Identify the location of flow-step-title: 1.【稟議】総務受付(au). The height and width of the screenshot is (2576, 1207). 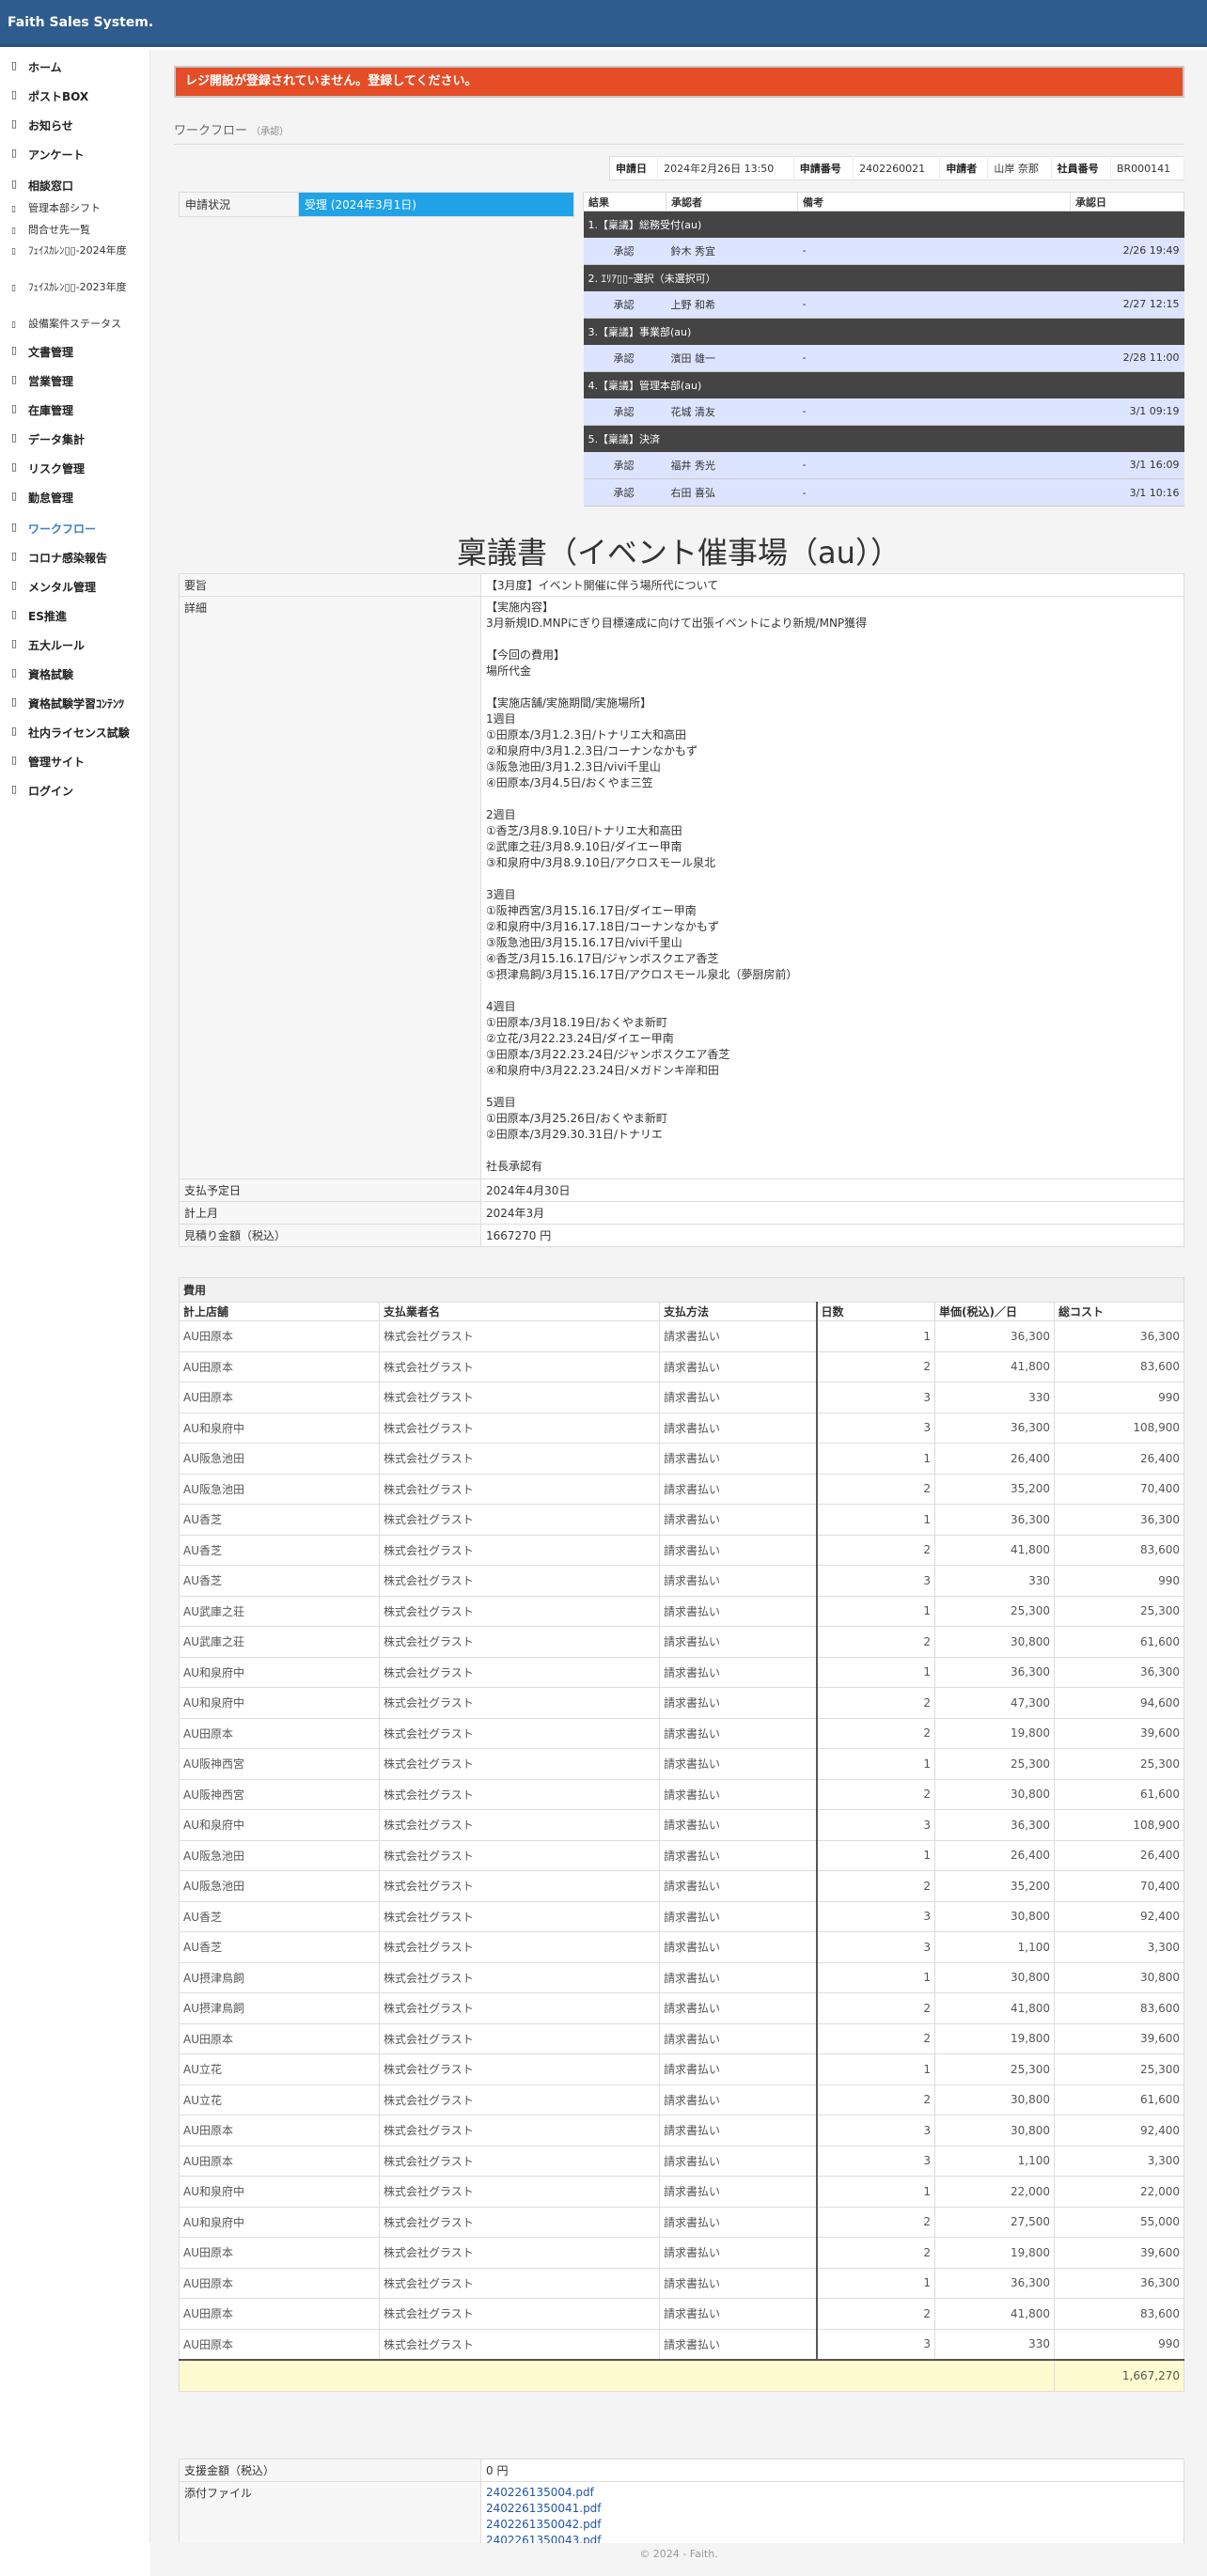
(883, 224).